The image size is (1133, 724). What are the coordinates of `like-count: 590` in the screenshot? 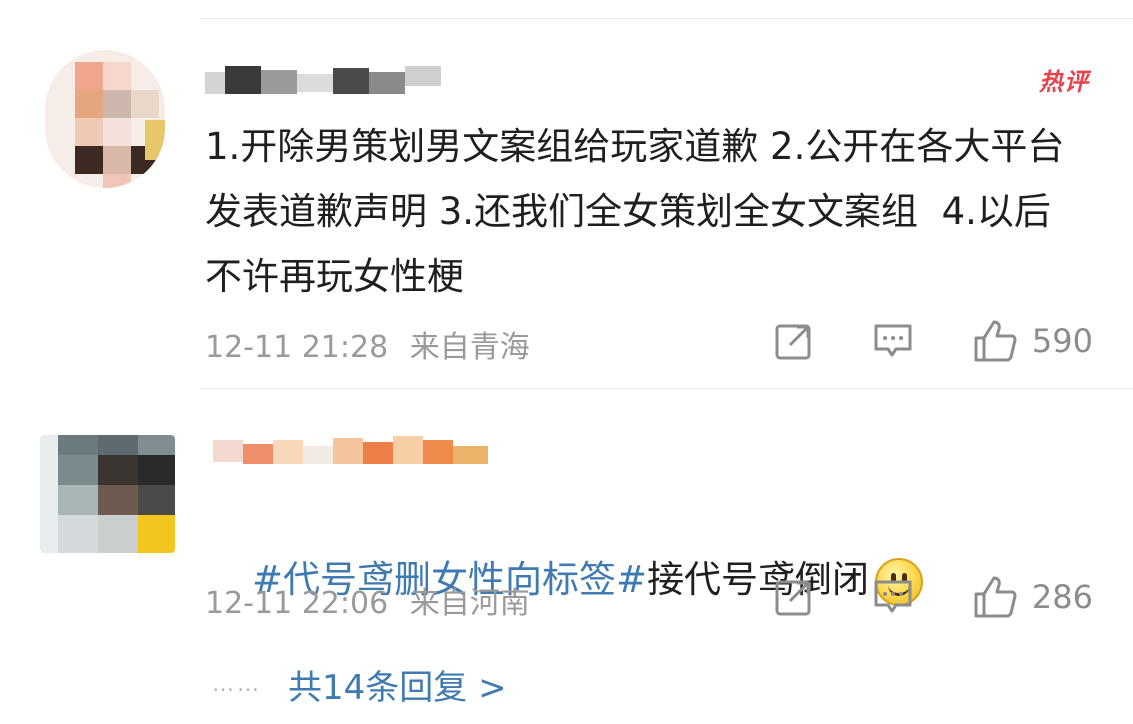 It's located at (1062, 341).